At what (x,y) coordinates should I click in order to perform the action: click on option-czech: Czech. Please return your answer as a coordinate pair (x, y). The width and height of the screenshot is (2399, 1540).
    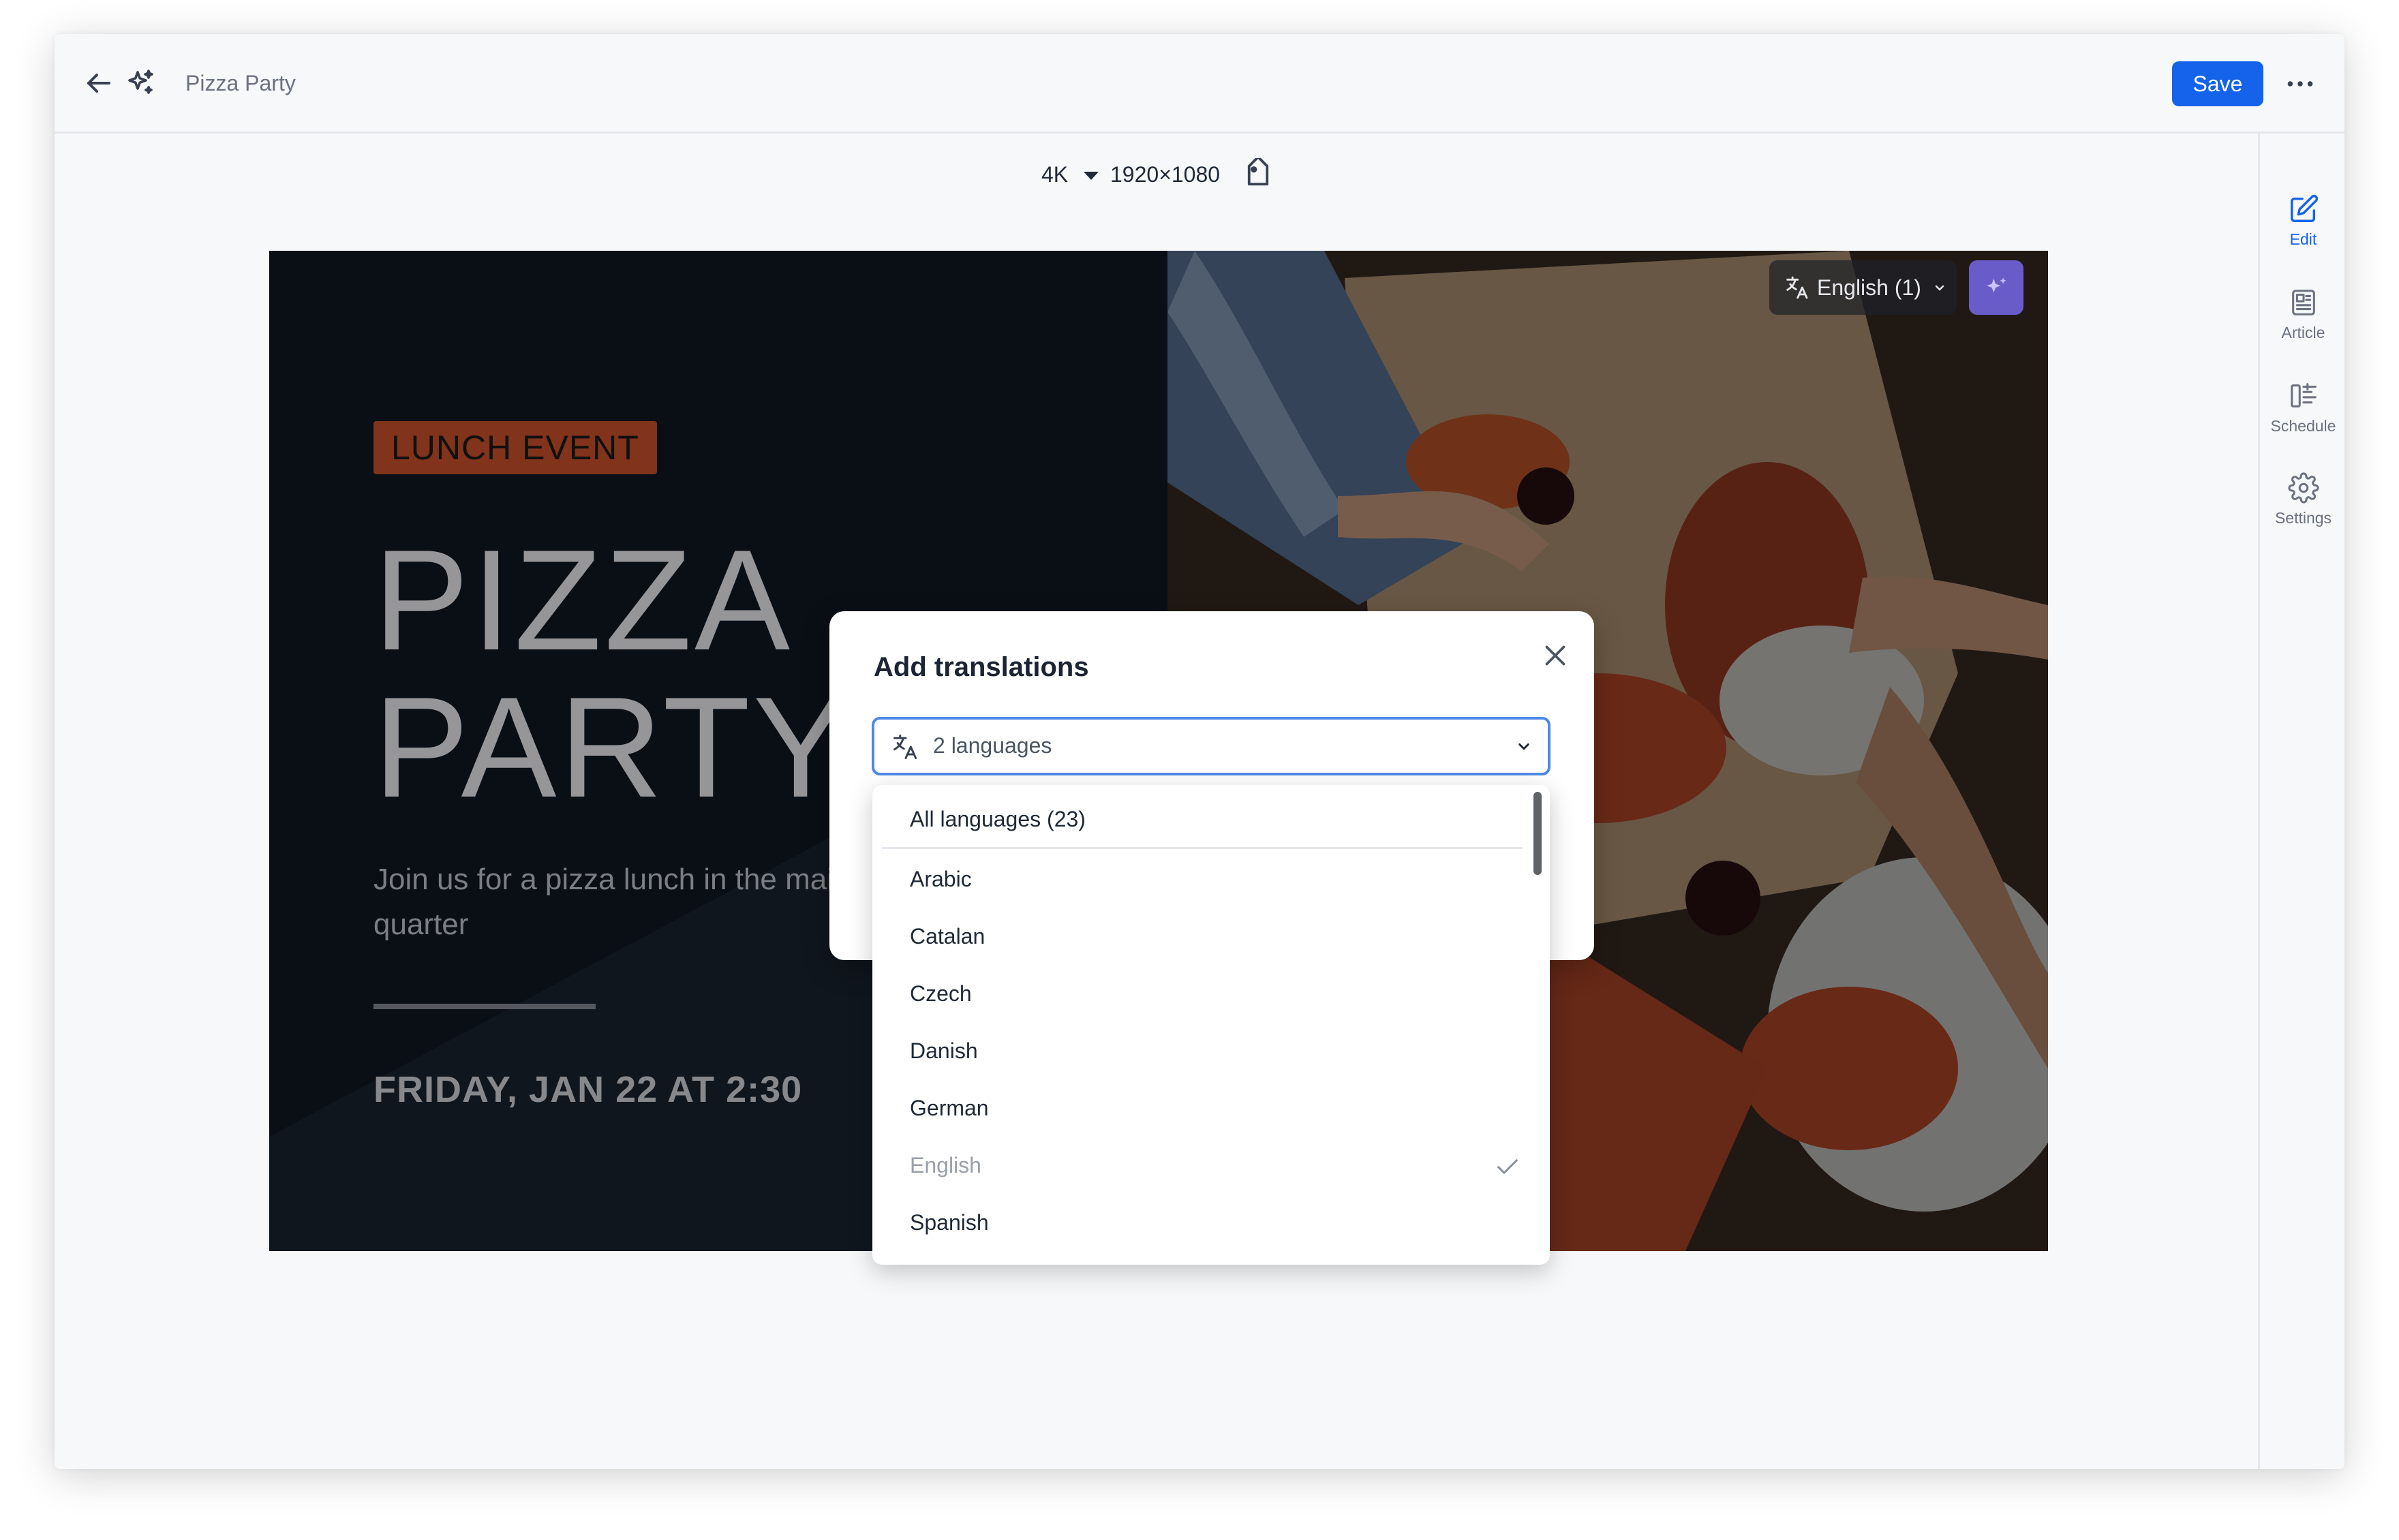
    Looking at the image, I should click on (1211, 994).